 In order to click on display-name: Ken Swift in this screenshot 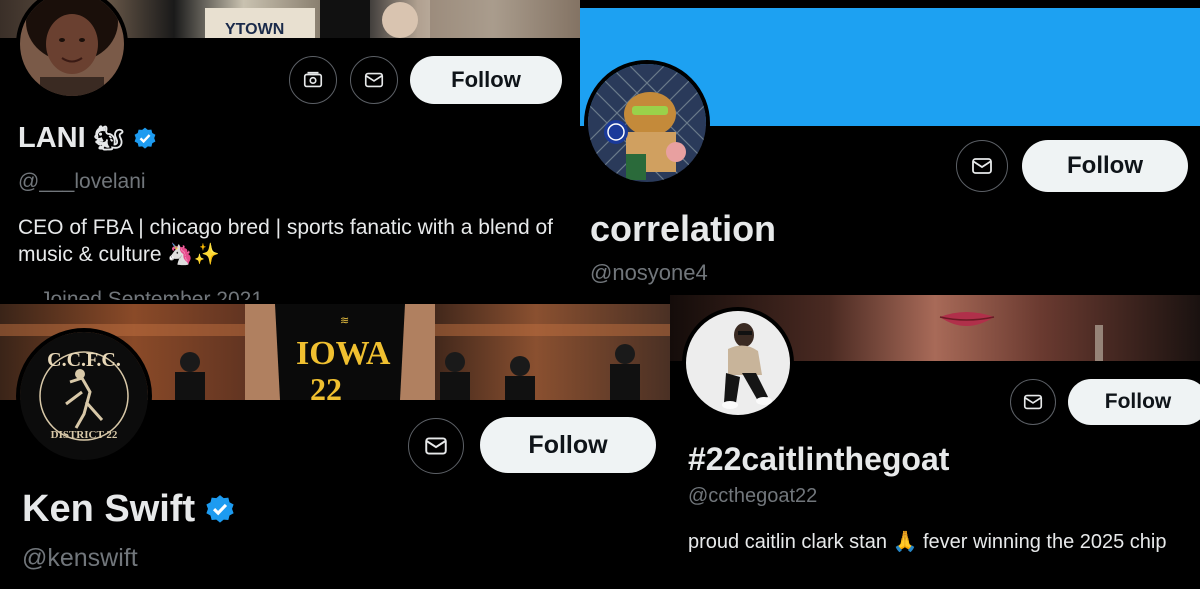, I will do `click(129, 509)`.